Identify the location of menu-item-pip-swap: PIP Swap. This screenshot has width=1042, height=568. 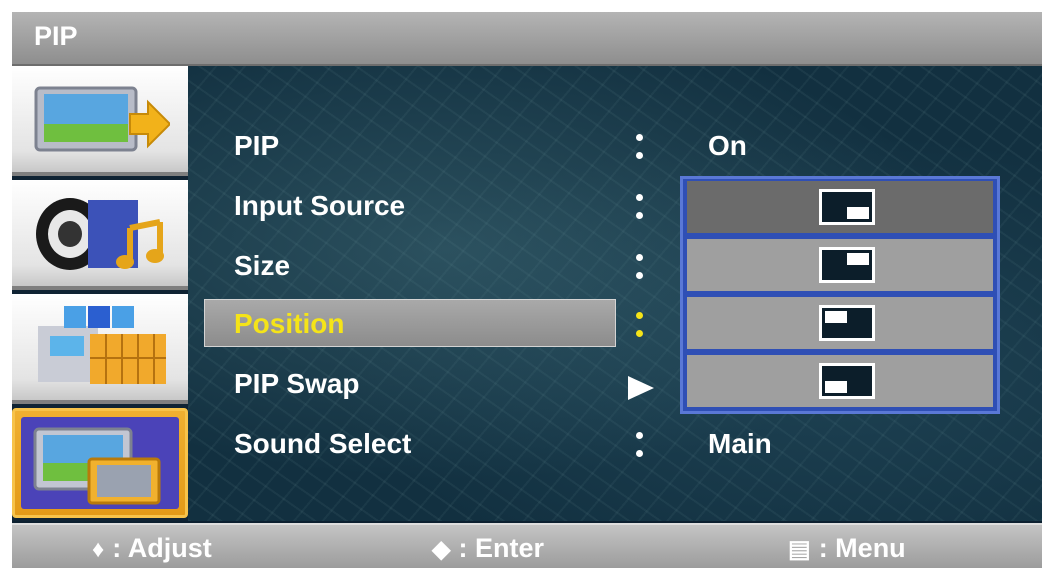
(297, 384).